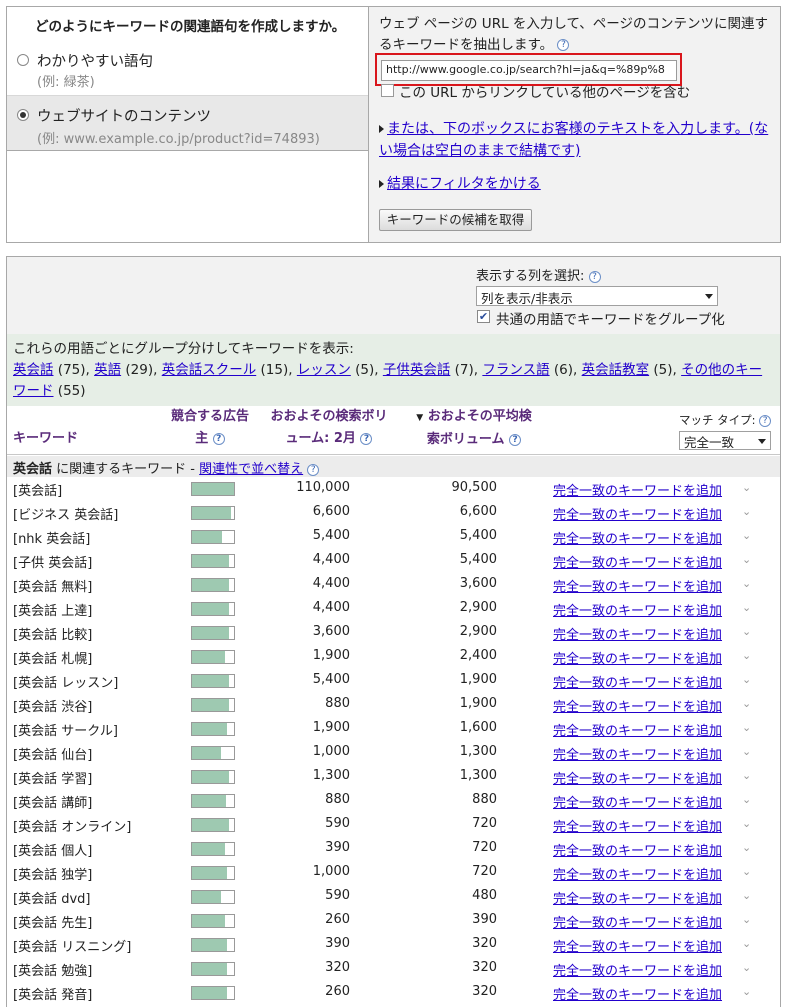  I want to click on keyword-column-header: キーワード, so click(53, 439).